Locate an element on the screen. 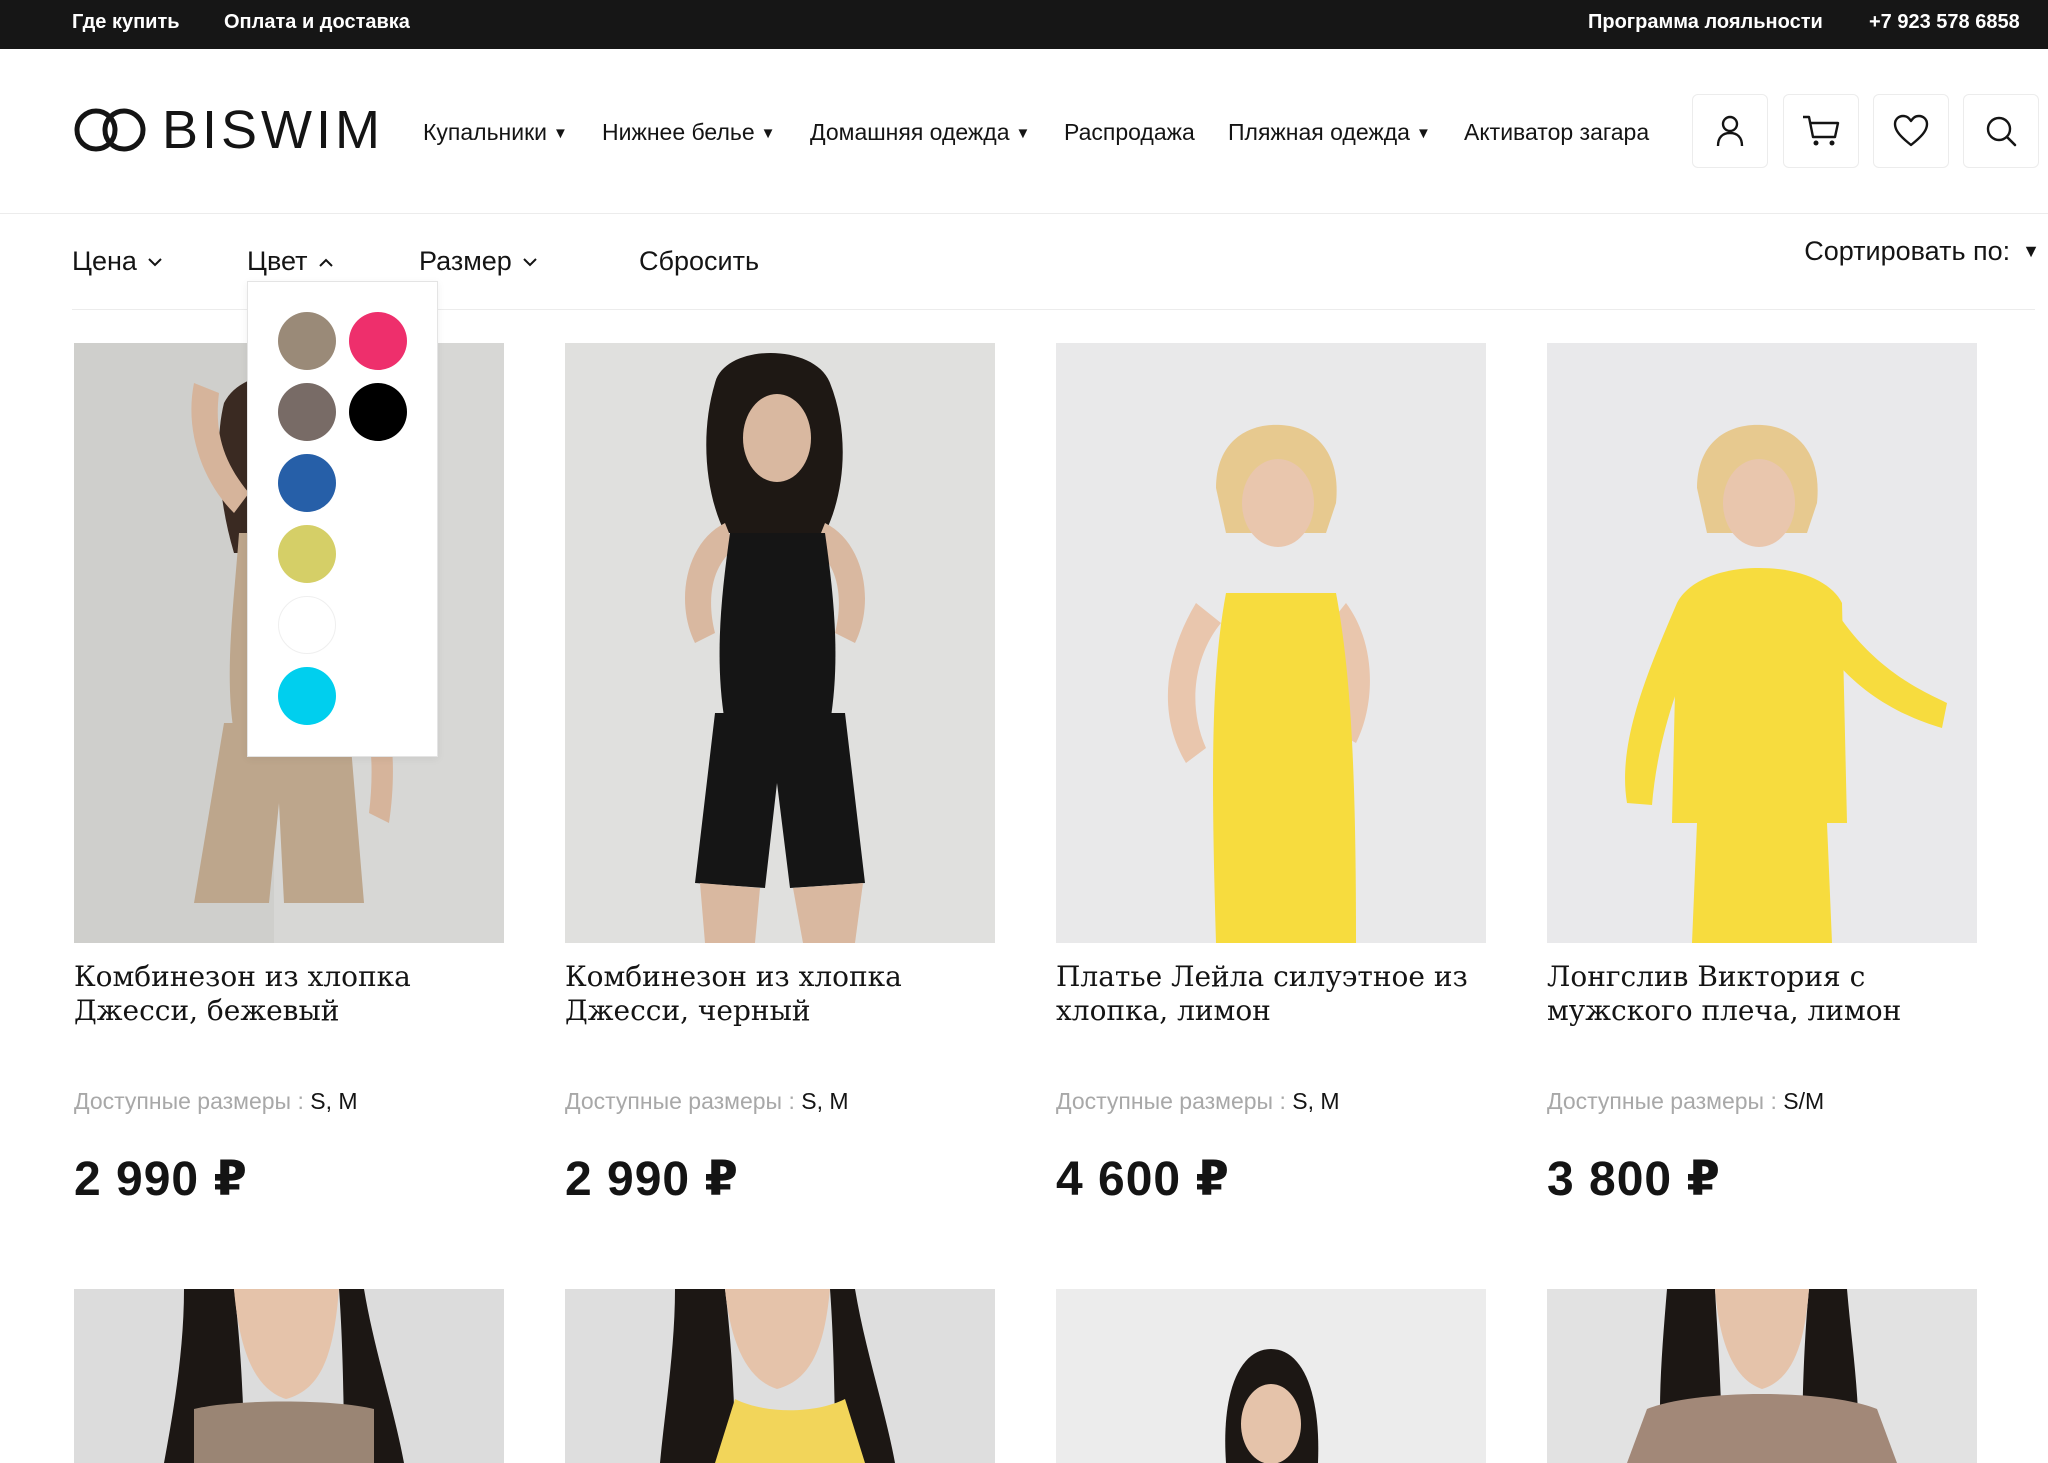  nav-beachwear: Пляжная одежда ▼ is located at coordinates (1329, 132).